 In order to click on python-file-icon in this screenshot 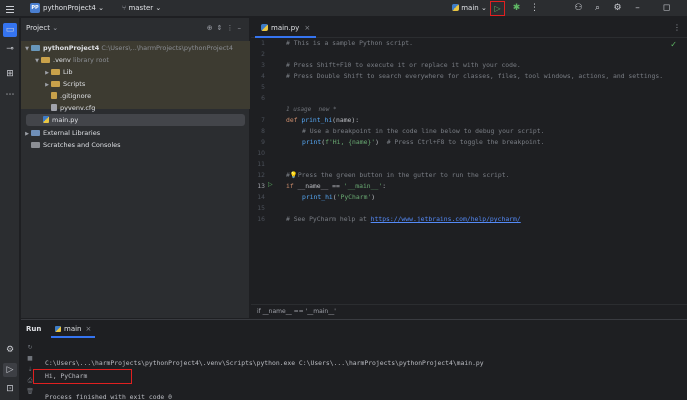, I will do `click(46, 119)`.